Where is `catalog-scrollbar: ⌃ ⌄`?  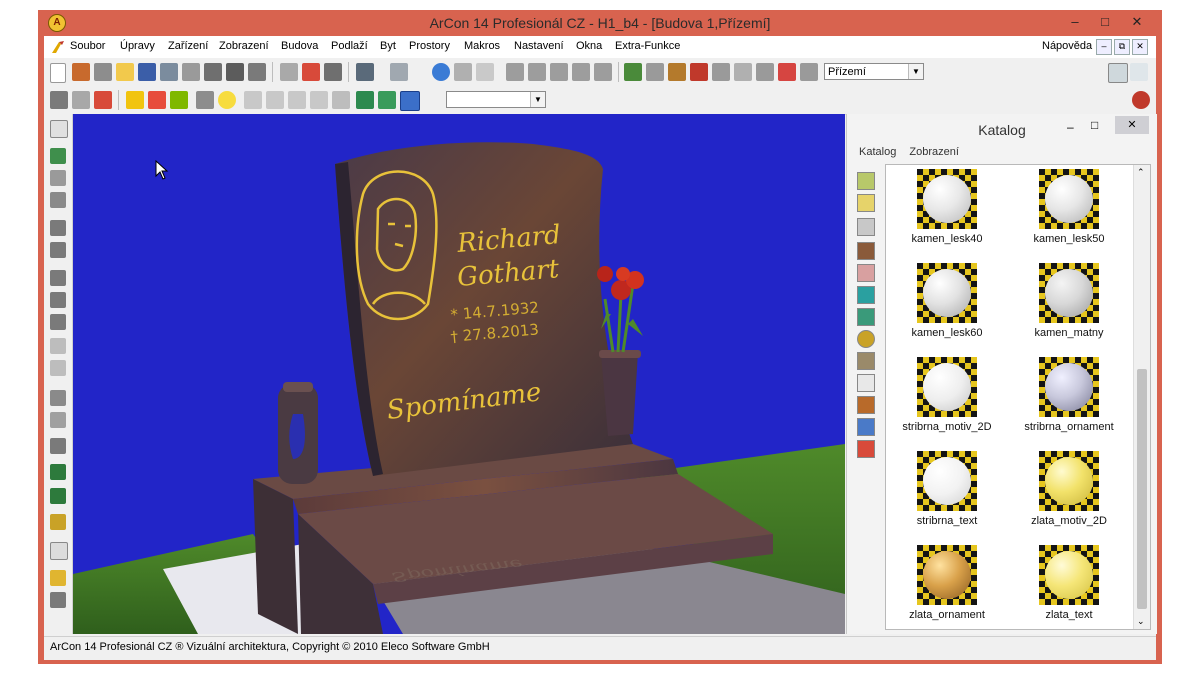 catalog-scrollbar: ⌃ ⌄ is located at coordinates (1141, 397).